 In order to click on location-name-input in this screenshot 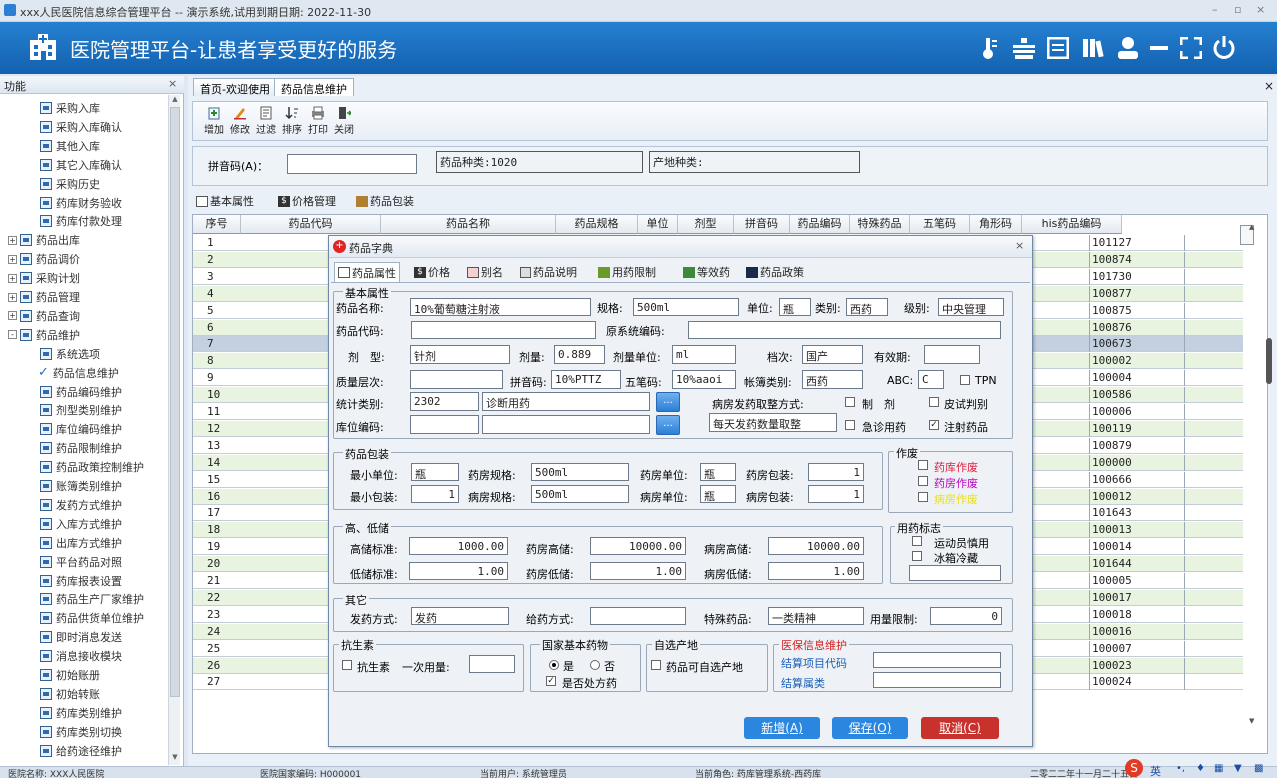, I will do `click(566, 424)`.